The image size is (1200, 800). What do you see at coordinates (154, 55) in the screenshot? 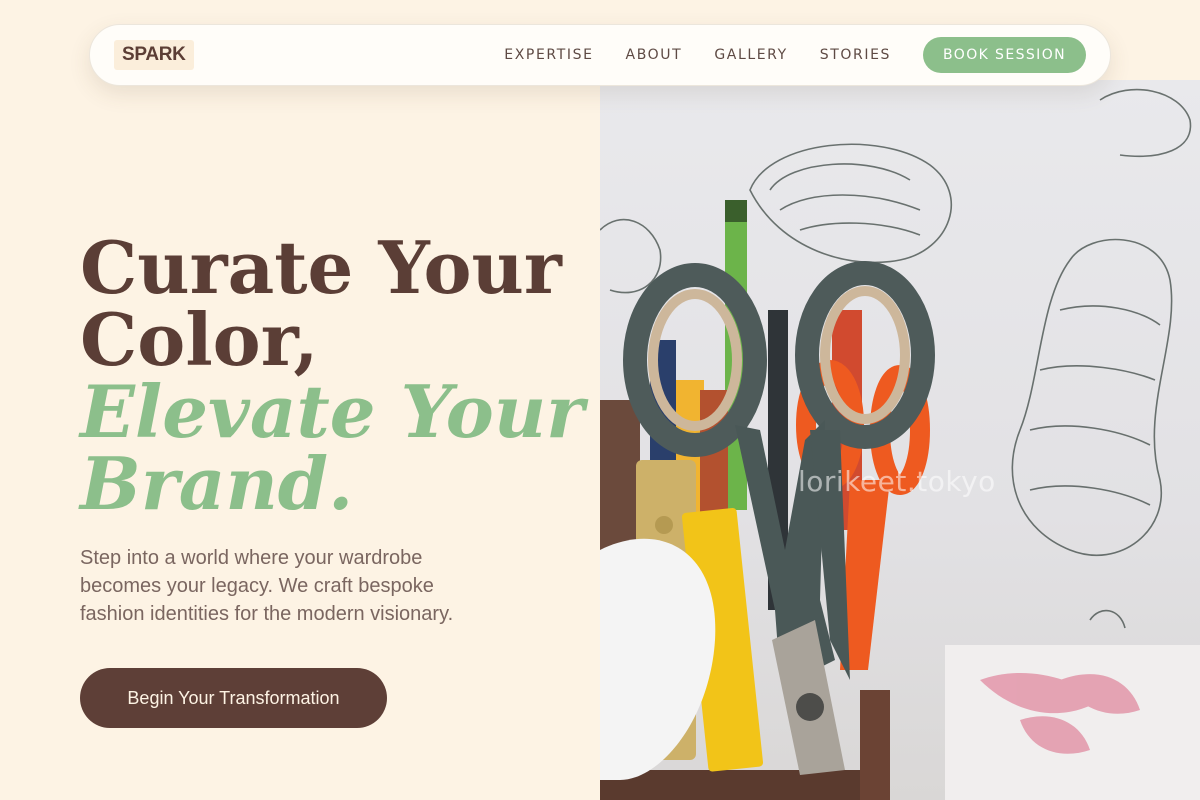
I see `logo: SPARK` at bounding box center [154, 55].